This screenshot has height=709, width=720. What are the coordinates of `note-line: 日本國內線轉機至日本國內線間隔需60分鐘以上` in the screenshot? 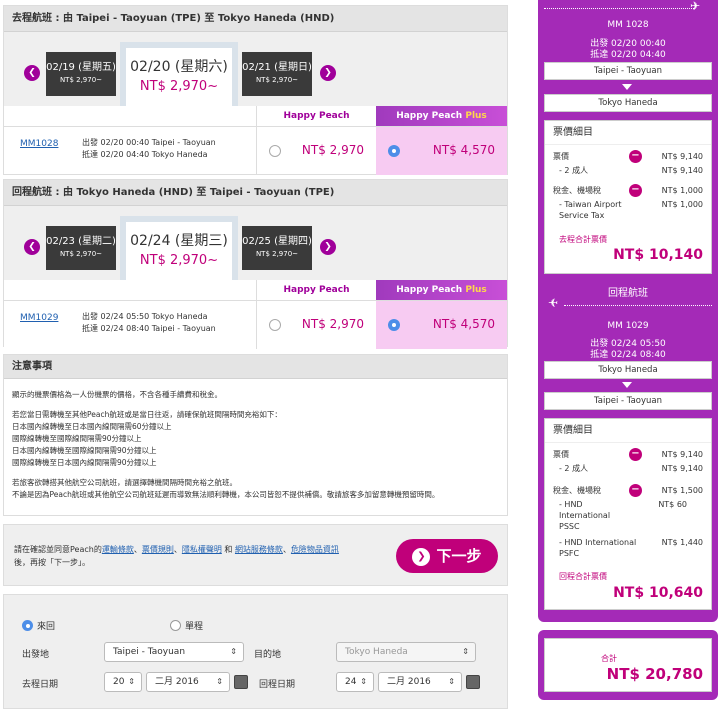 It's located at (92, 426).